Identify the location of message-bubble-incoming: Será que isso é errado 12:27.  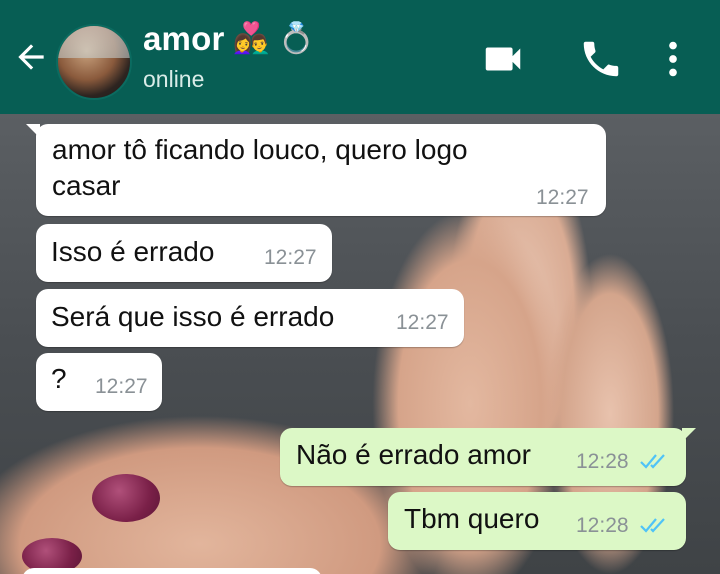
(250, 318).